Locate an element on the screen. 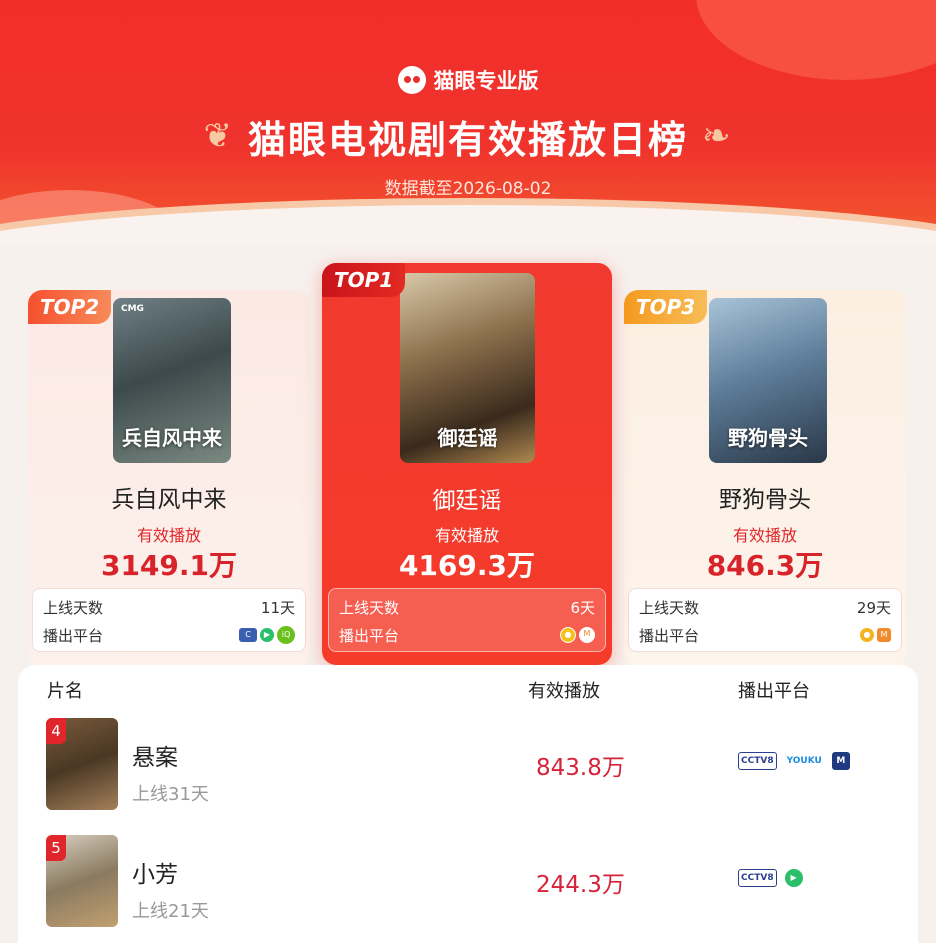 This screenshot has height=943, width=936. page-title: 猫眼电视剧有效播放日榜 is located at coordinates (467, 139).